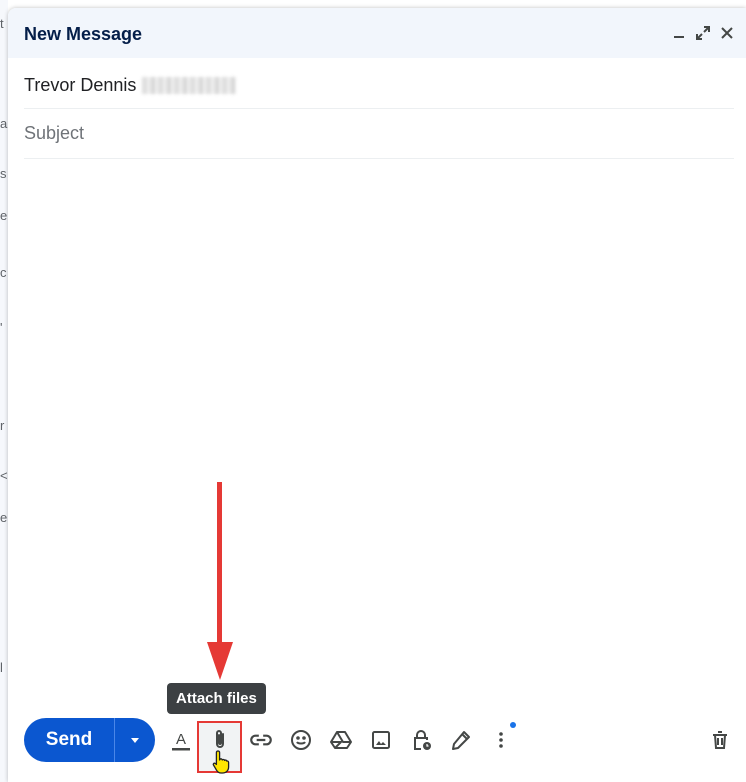 This screenshot has height=782, width=746. I want to click on drive-icon, so click(341, 740).